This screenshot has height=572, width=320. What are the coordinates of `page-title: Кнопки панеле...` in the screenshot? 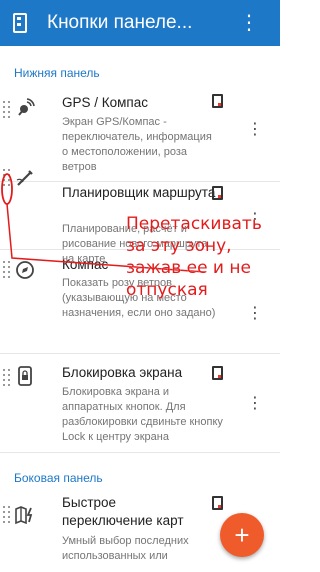 It's located at (120, 22).